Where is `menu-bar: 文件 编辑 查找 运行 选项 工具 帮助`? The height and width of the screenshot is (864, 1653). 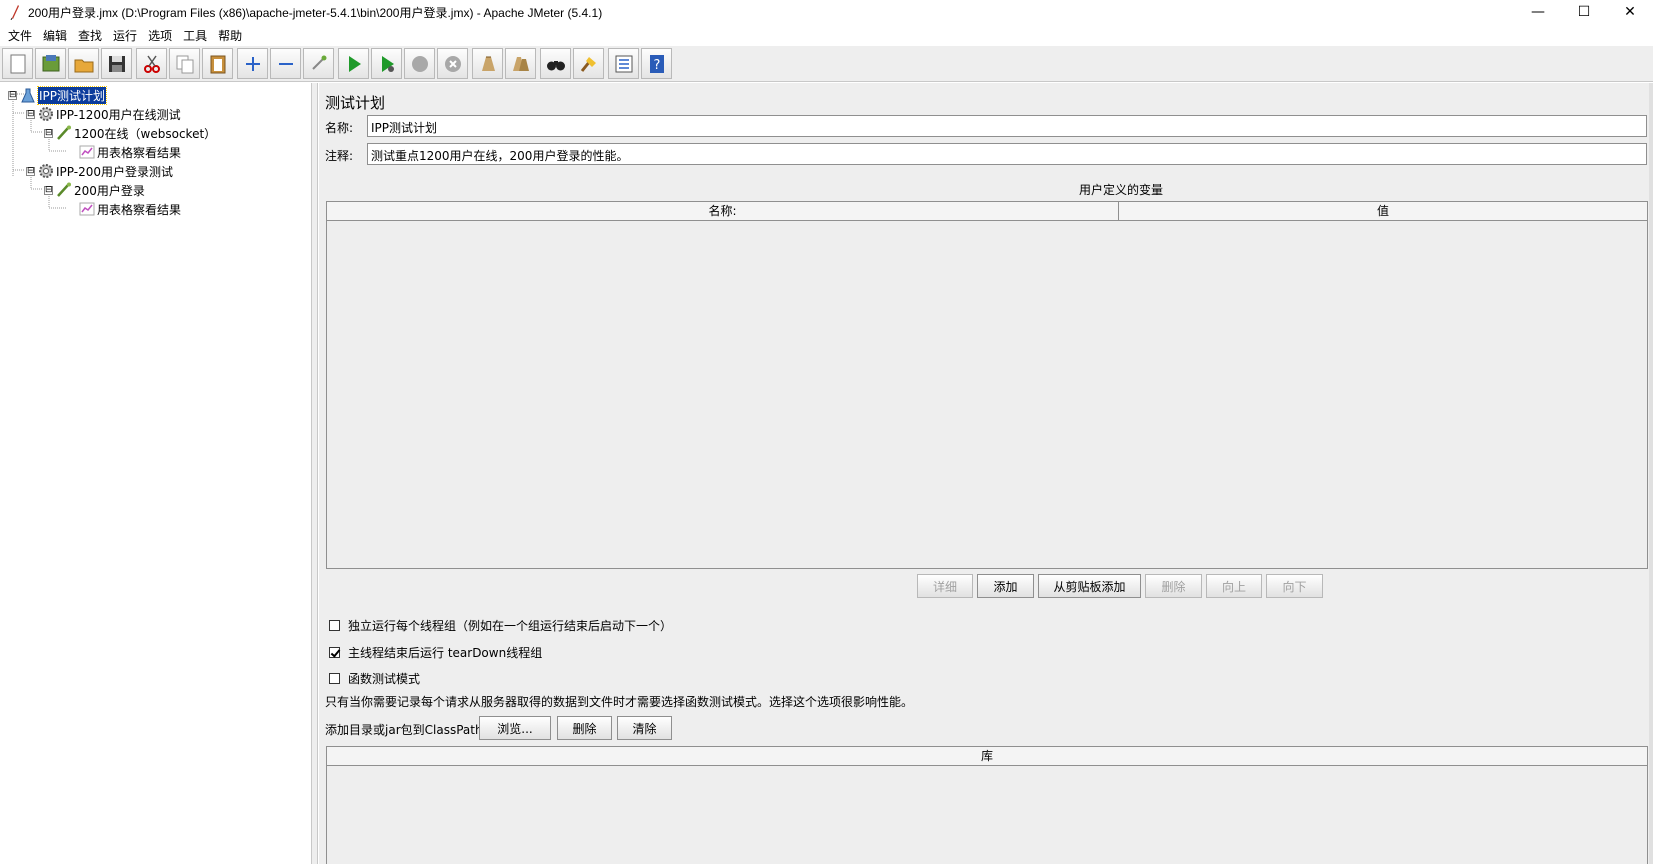
menu-bar: 文件 编辑 查找 运行 选项 工具 帮助 is located at coordinates (826, 35).